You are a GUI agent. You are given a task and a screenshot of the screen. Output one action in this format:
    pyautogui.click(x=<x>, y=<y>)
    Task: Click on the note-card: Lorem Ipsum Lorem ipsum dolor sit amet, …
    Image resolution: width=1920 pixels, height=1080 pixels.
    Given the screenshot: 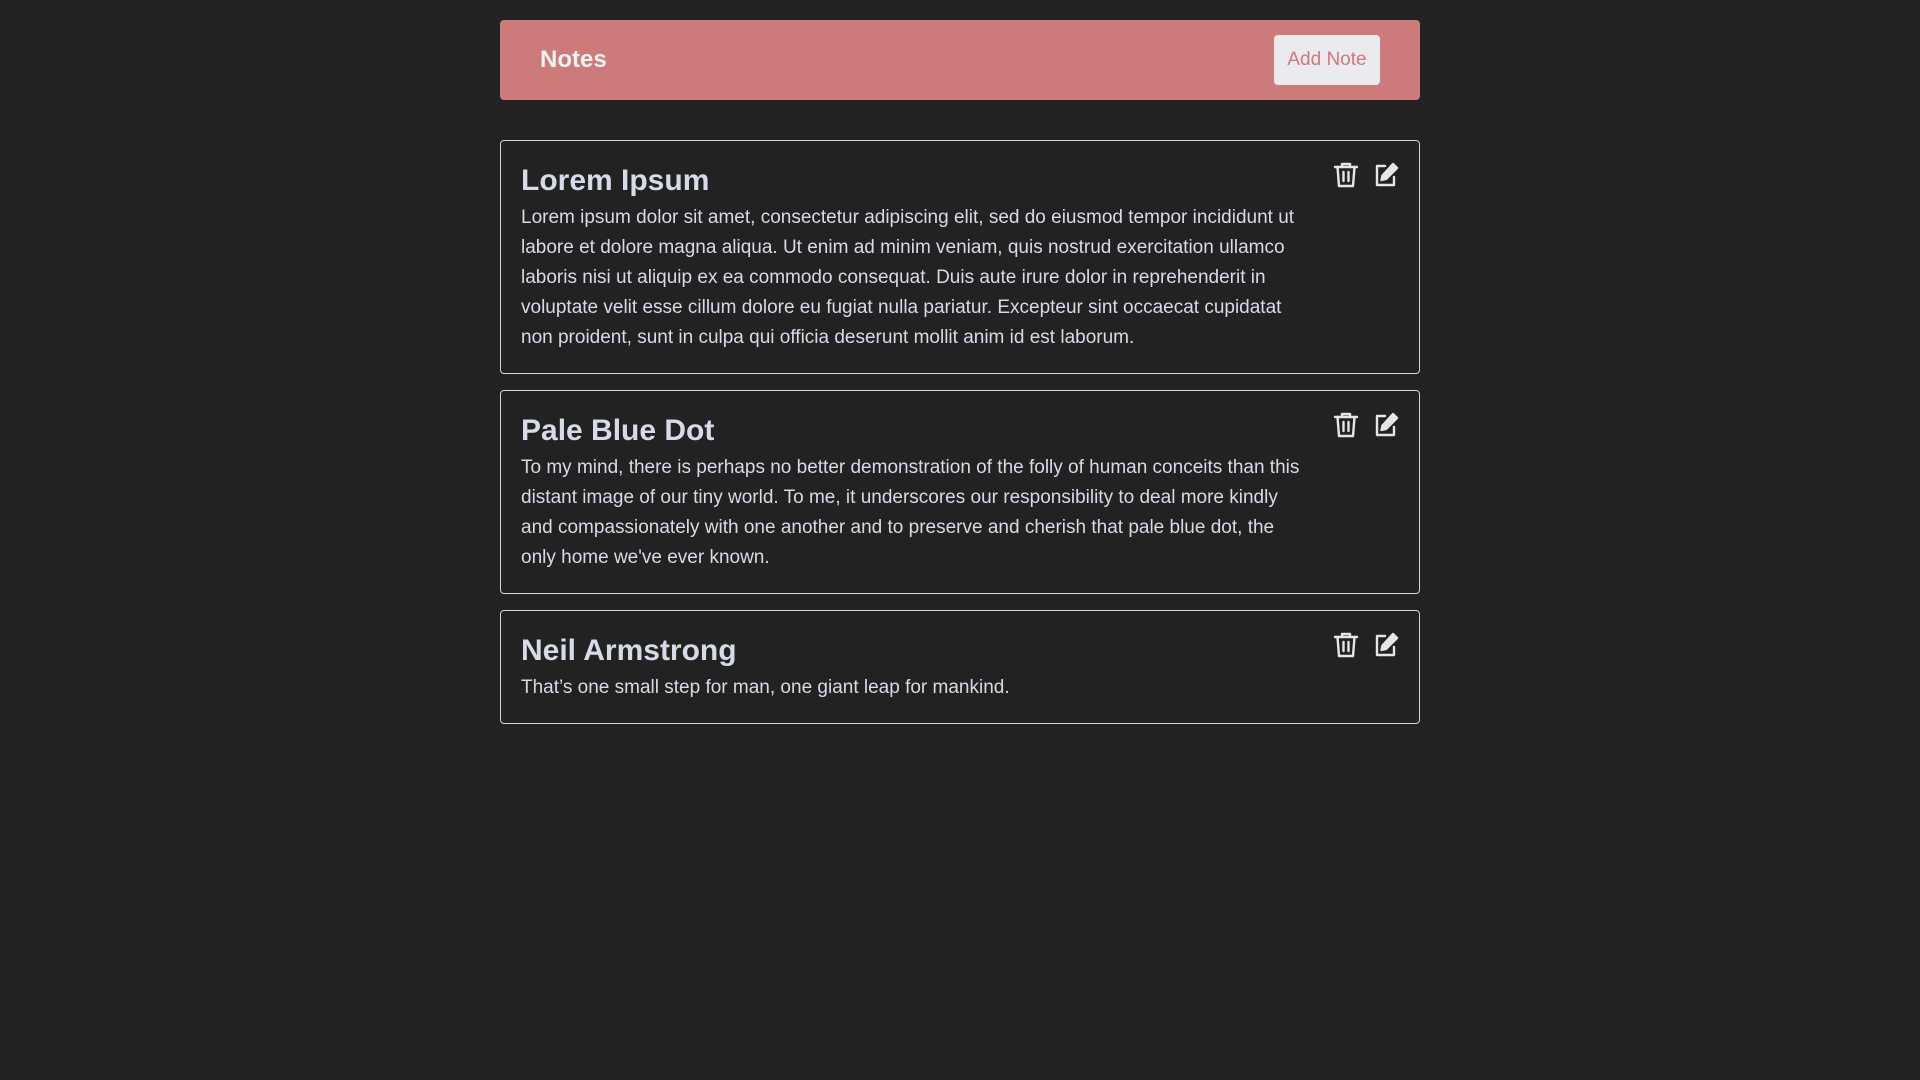 What is the action you would take?
    pyautogui.click(x=960, y=257)
    